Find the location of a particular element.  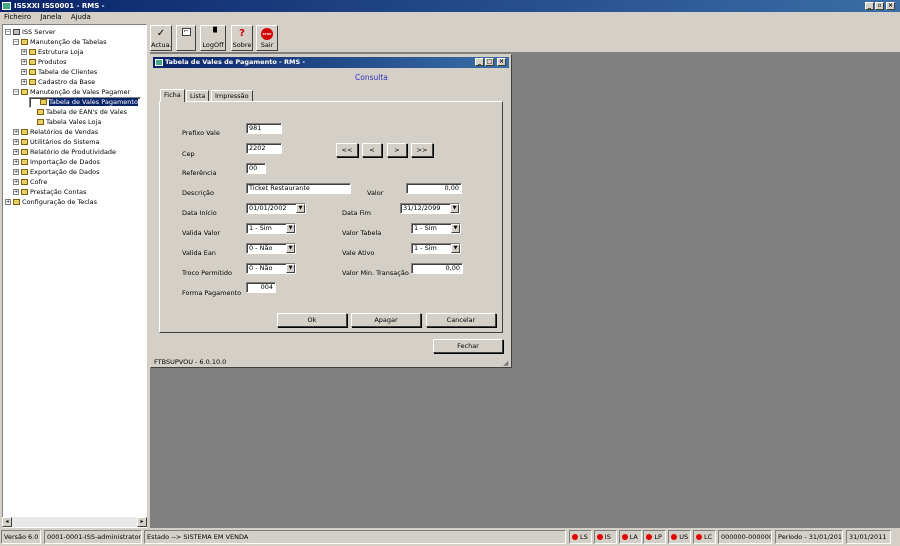

next-record-button: > is located at coordinates (397, 150).